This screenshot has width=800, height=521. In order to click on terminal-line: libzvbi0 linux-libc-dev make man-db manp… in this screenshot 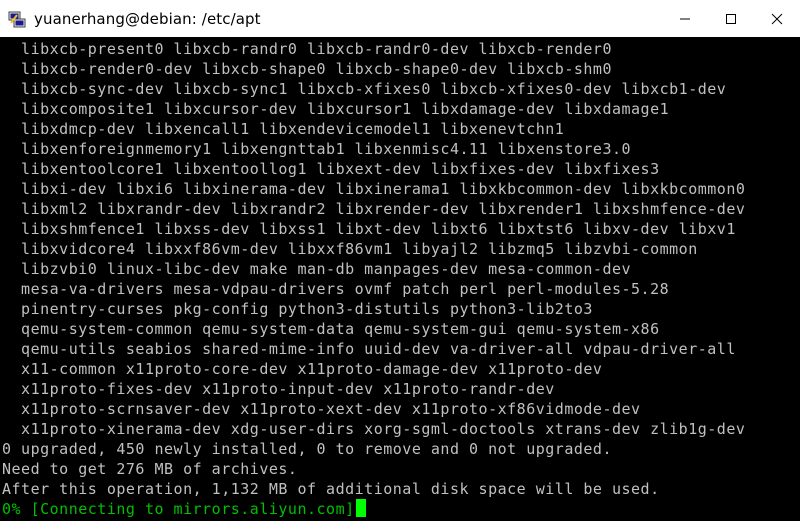, I will do `click(317, 269)`.